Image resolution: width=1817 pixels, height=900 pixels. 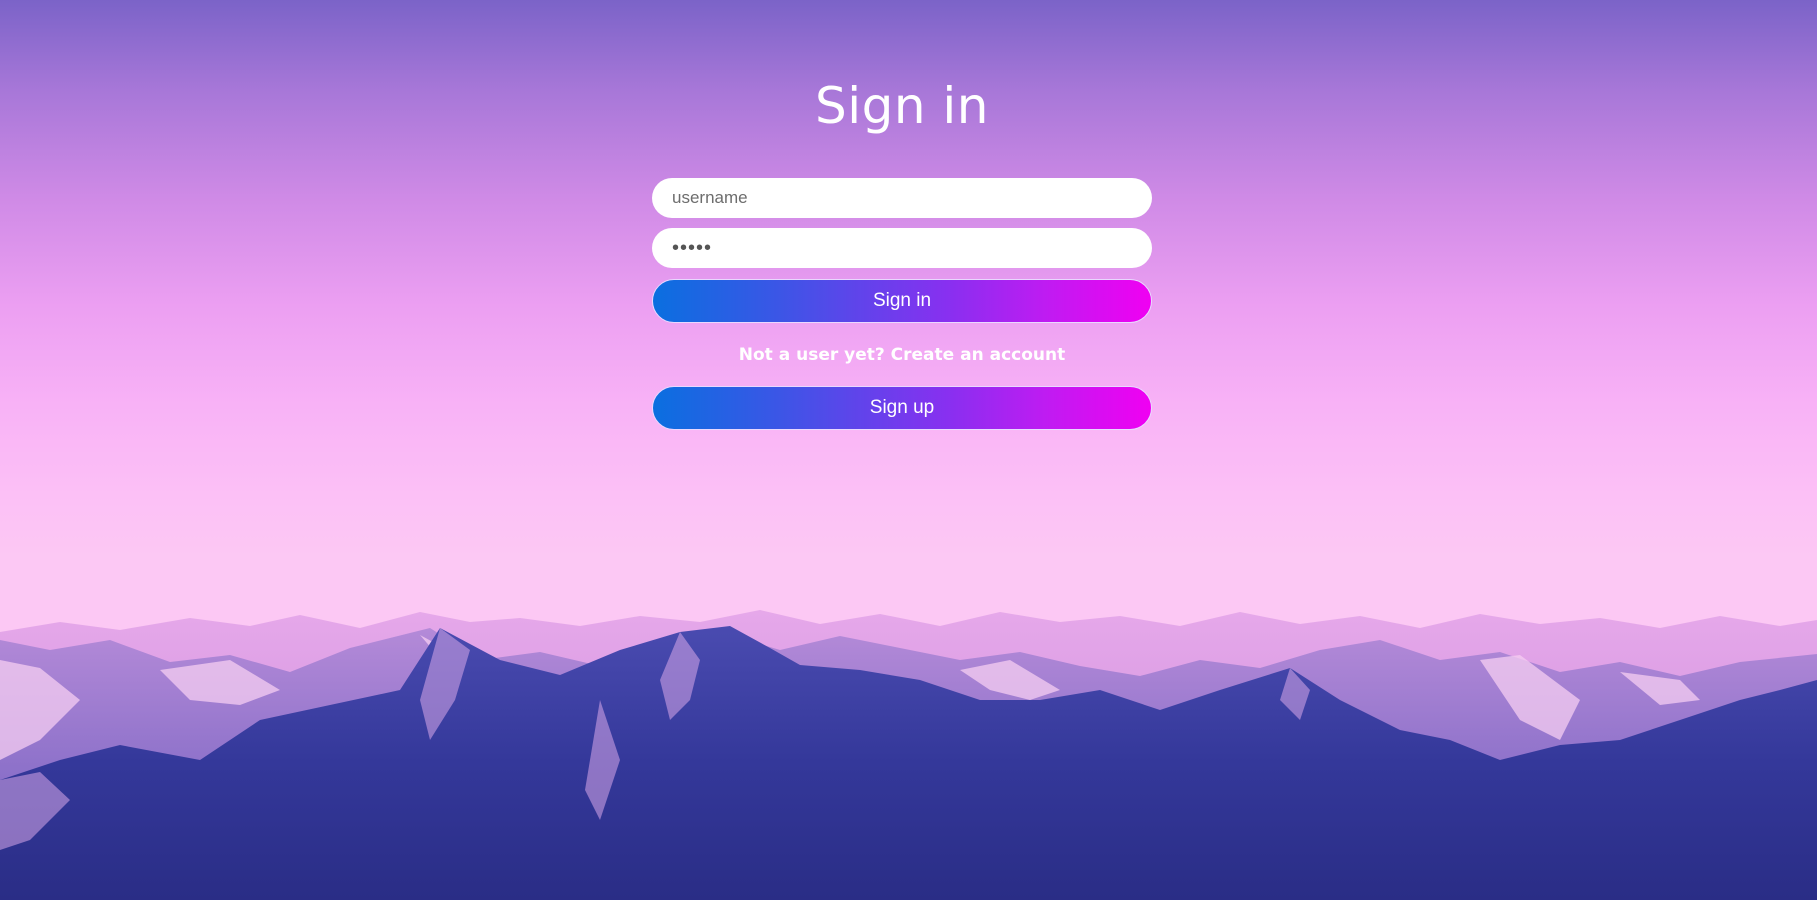 What do you see at coordinates (902, 301) in the screenshot?
I see `sign-in-button: Sign in` at bounding box center [902, 301].